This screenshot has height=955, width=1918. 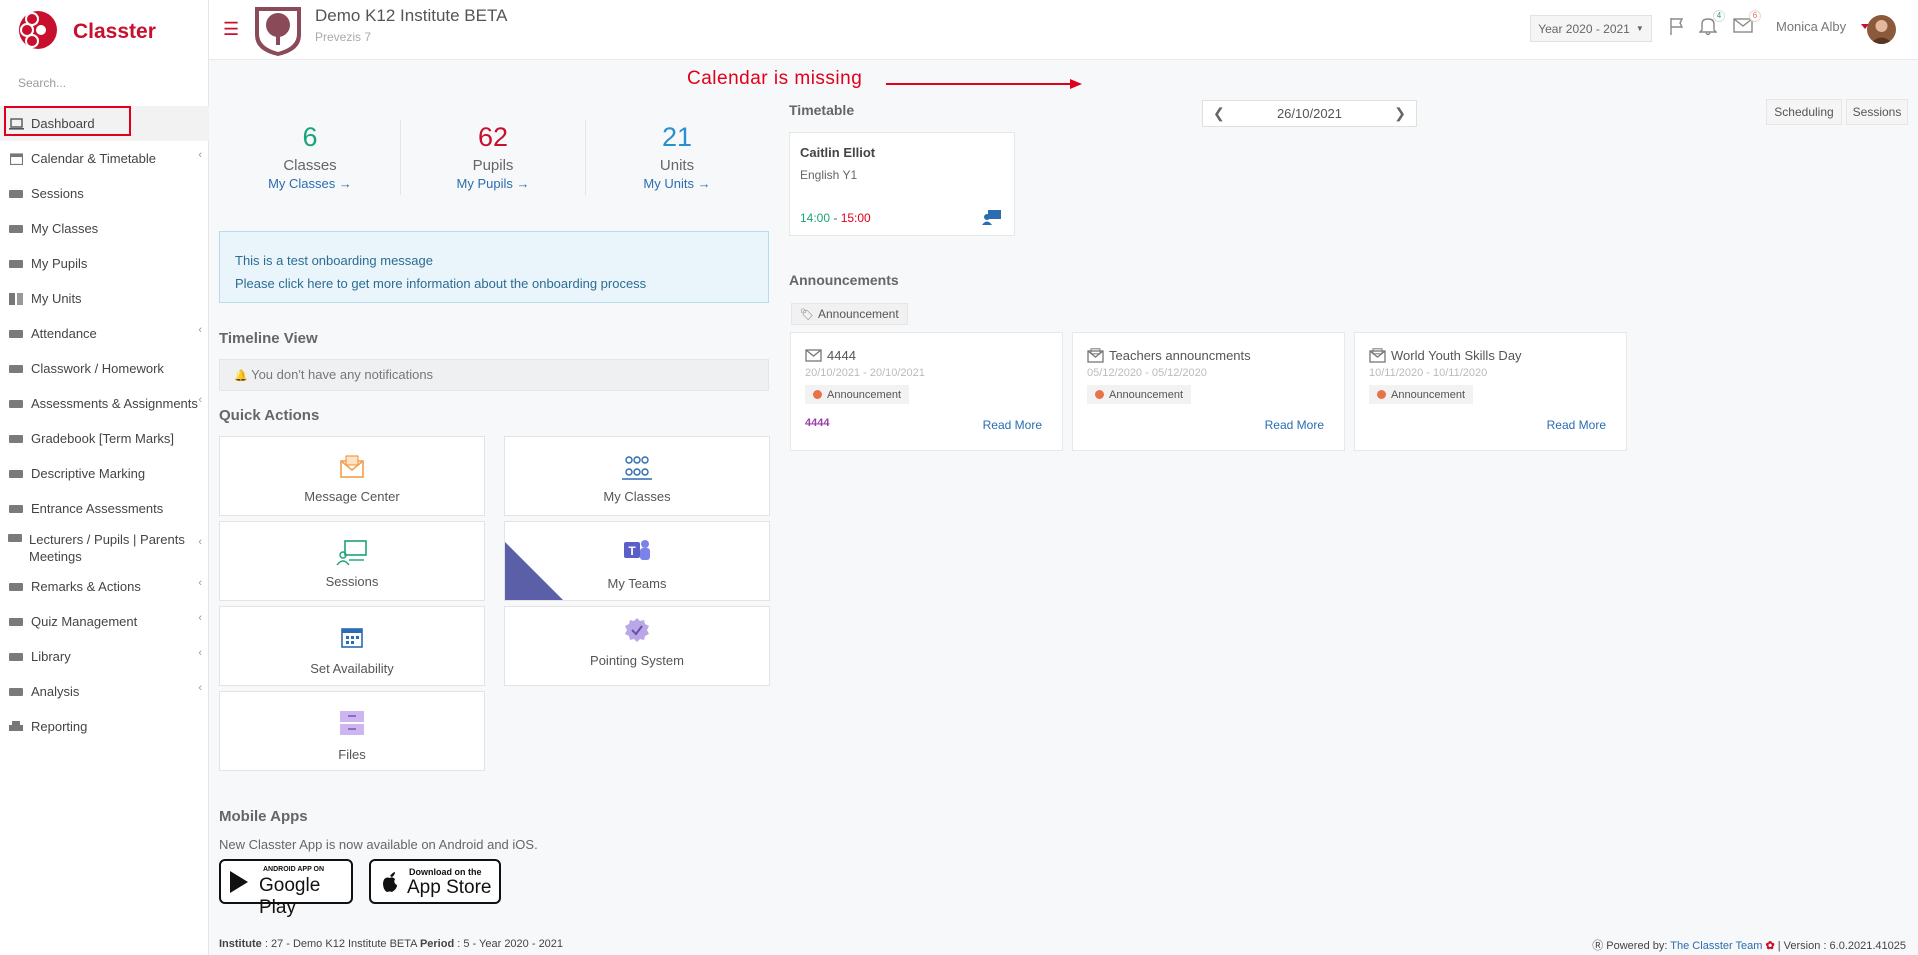 I want to click on onboarding-text: This is a test onboarding message, so click(x=334, y=260).